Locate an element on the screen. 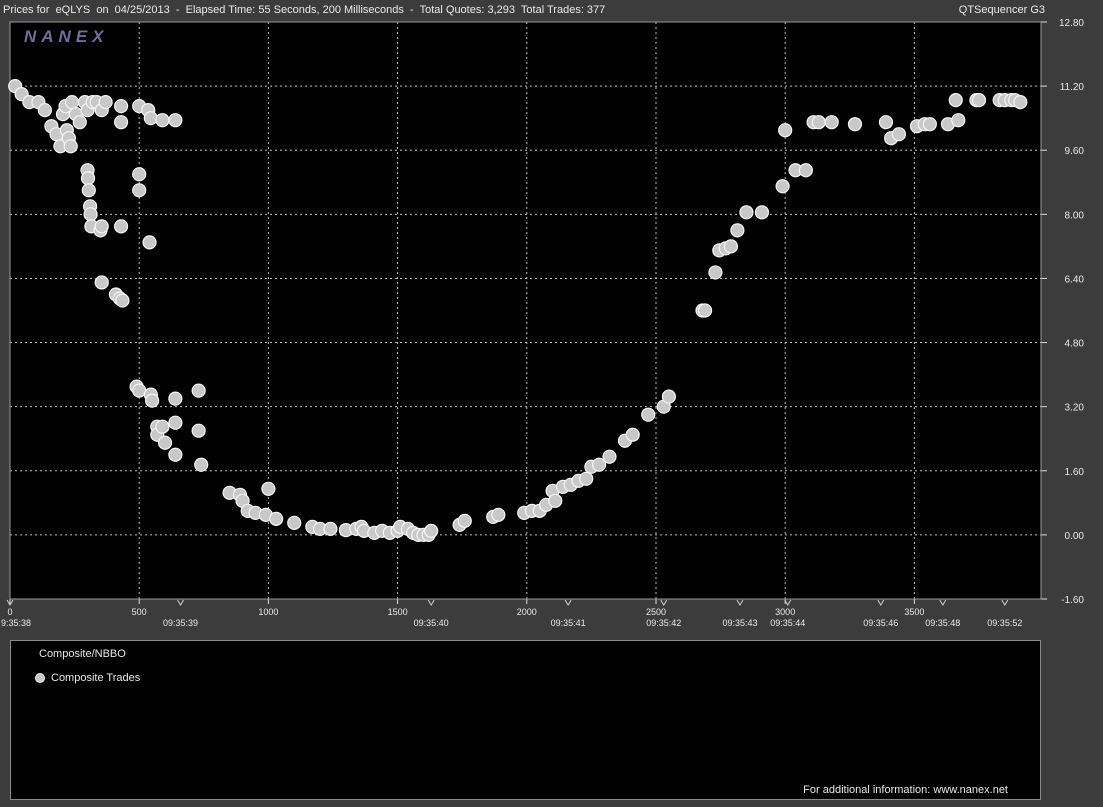 This screenshot has width=1103, height=807. time-label: 09:35:42 is located at coordinates (663, 623).